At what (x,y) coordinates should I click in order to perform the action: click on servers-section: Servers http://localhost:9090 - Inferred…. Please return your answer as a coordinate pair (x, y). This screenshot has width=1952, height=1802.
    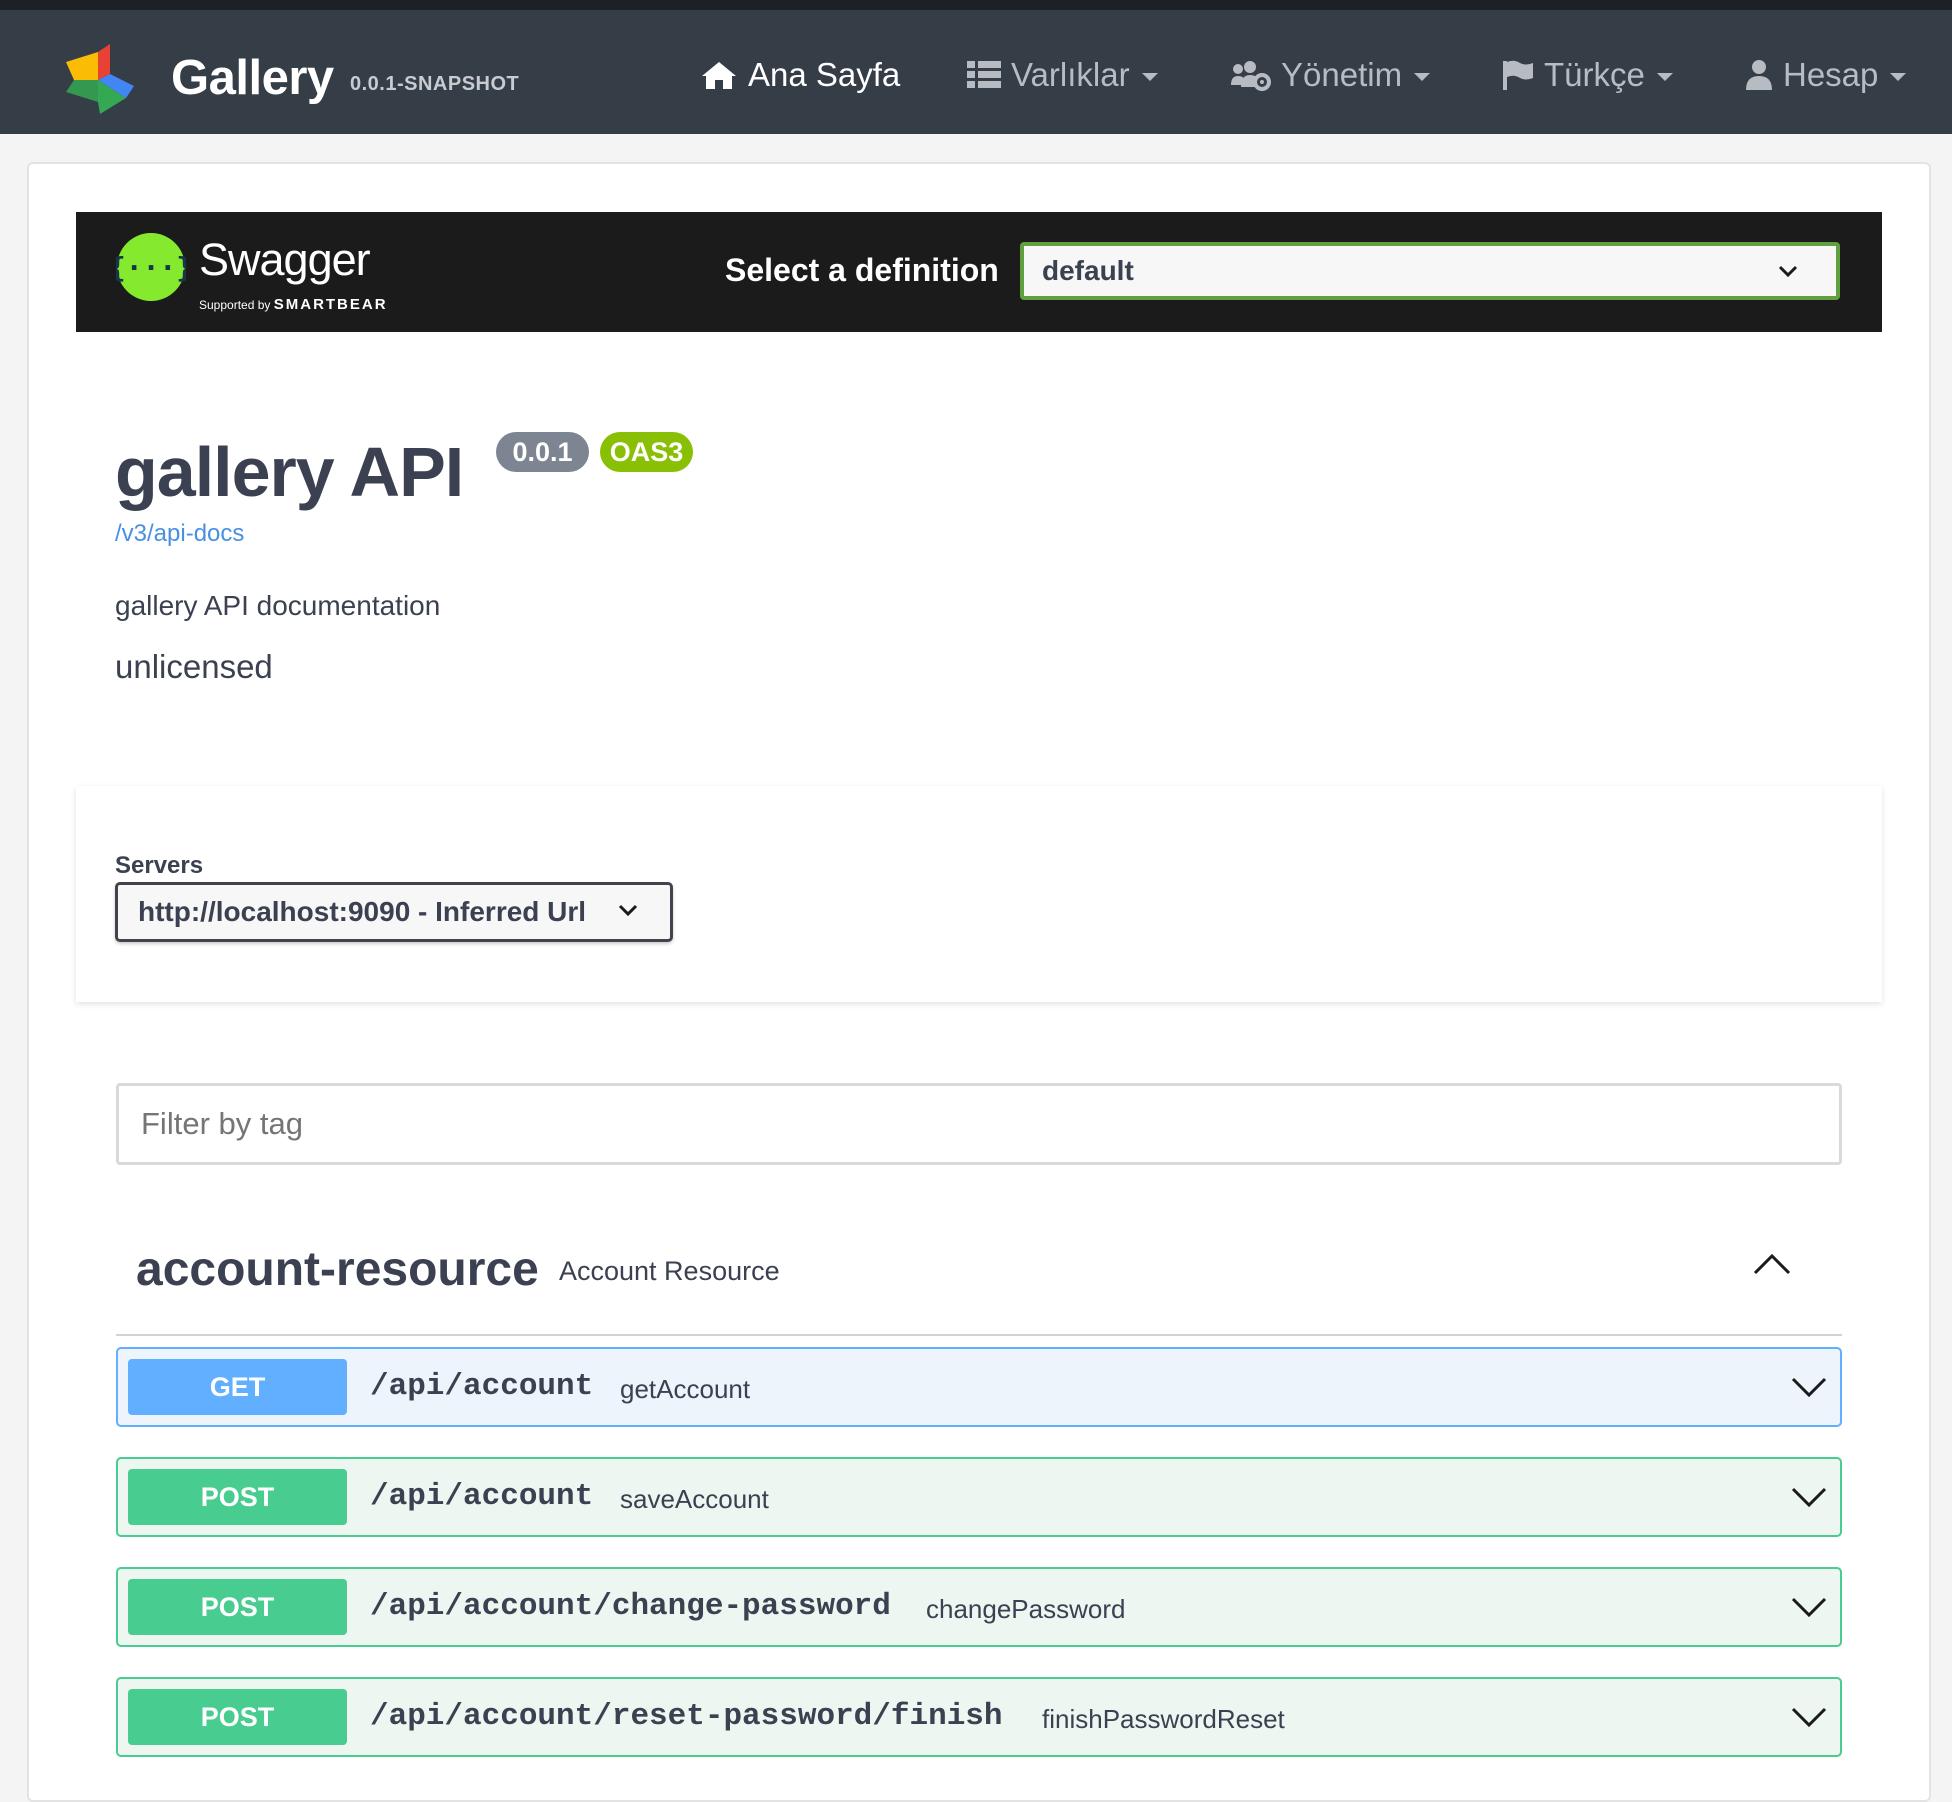
    Looking at the image, I should click on (979, 894).